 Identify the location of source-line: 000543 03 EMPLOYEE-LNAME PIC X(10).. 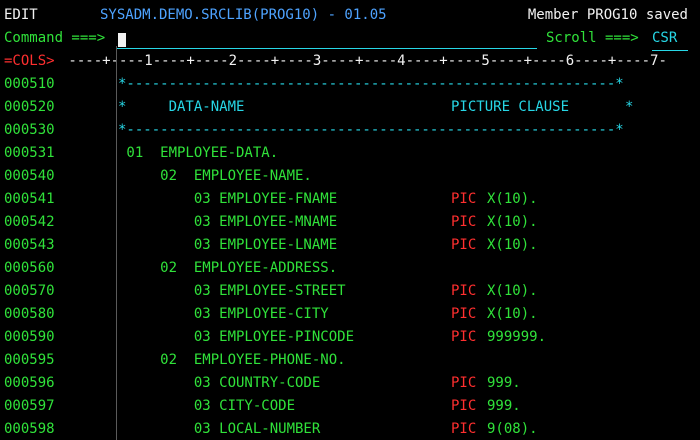
(350, 245).